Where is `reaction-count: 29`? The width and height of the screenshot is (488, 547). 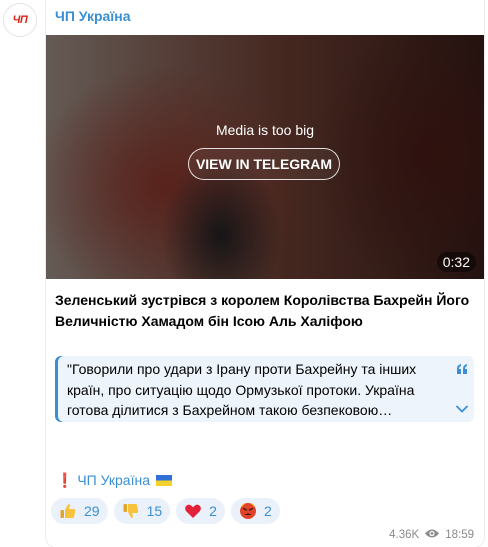
reaction-count: 29 is located at coordinates (92, 511).